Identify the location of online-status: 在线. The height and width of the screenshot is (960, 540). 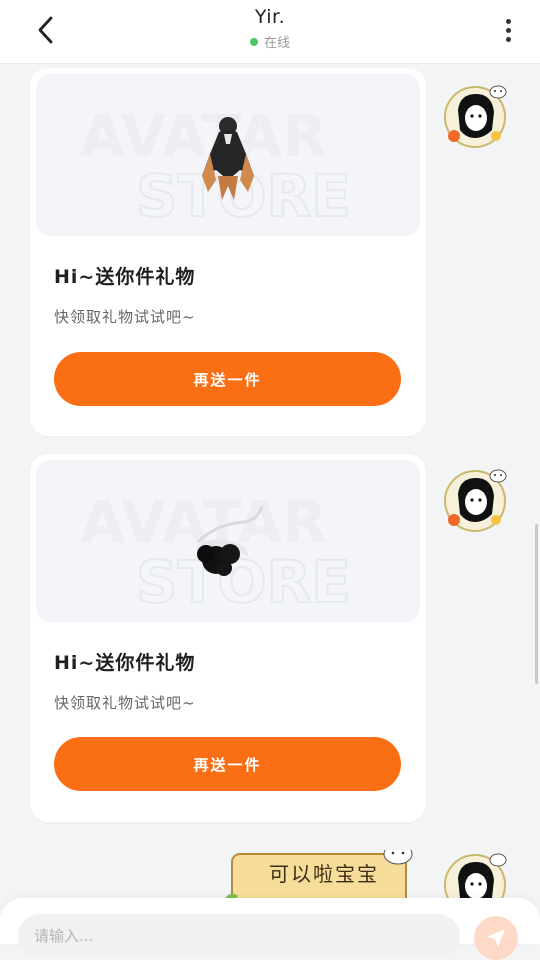
(269, 41).